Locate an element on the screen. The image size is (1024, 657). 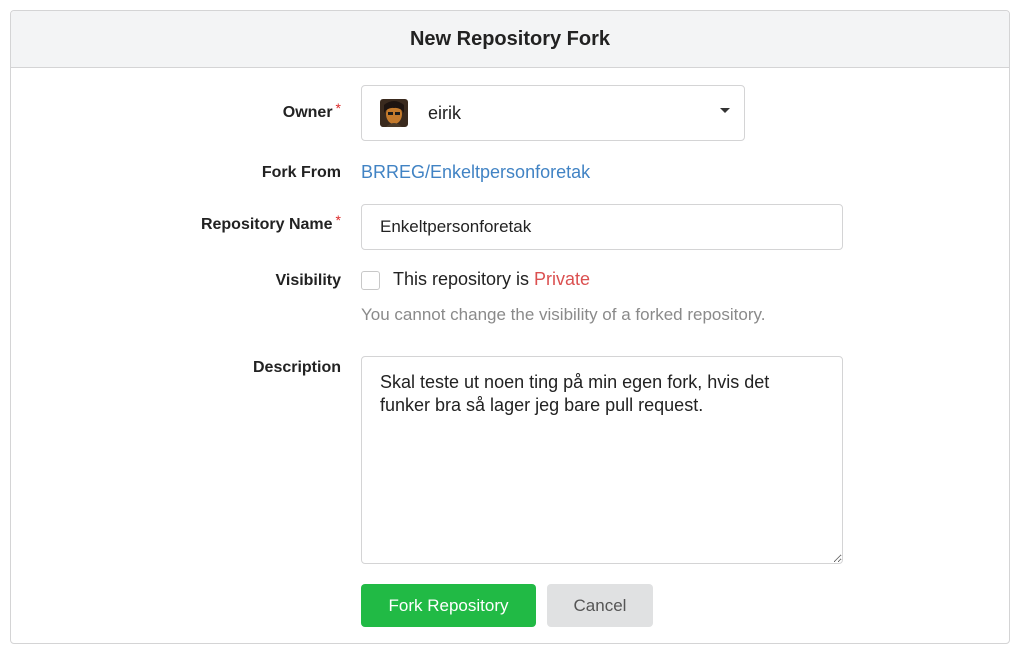
fork-repository-button: Fork Repository is located at coordinates (448, 605).